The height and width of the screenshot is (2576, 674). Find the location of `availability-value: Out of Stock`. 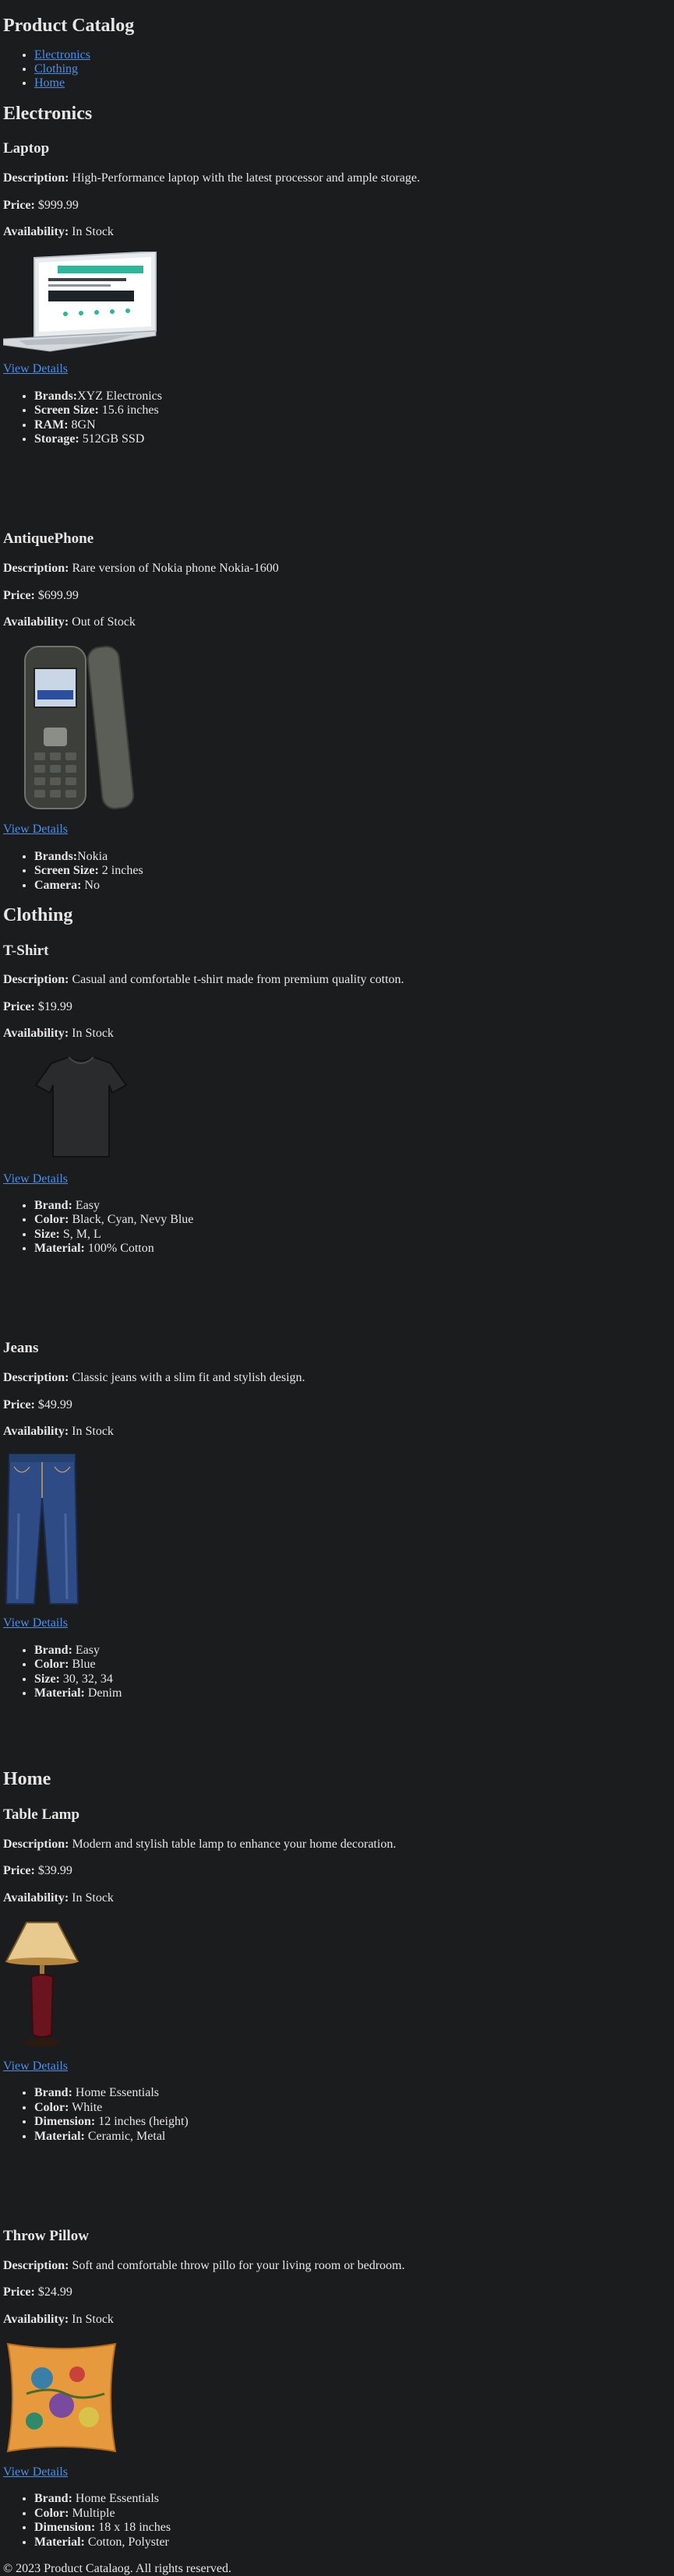

availability-value: Out of Stock is located at coordinates (104, 622).